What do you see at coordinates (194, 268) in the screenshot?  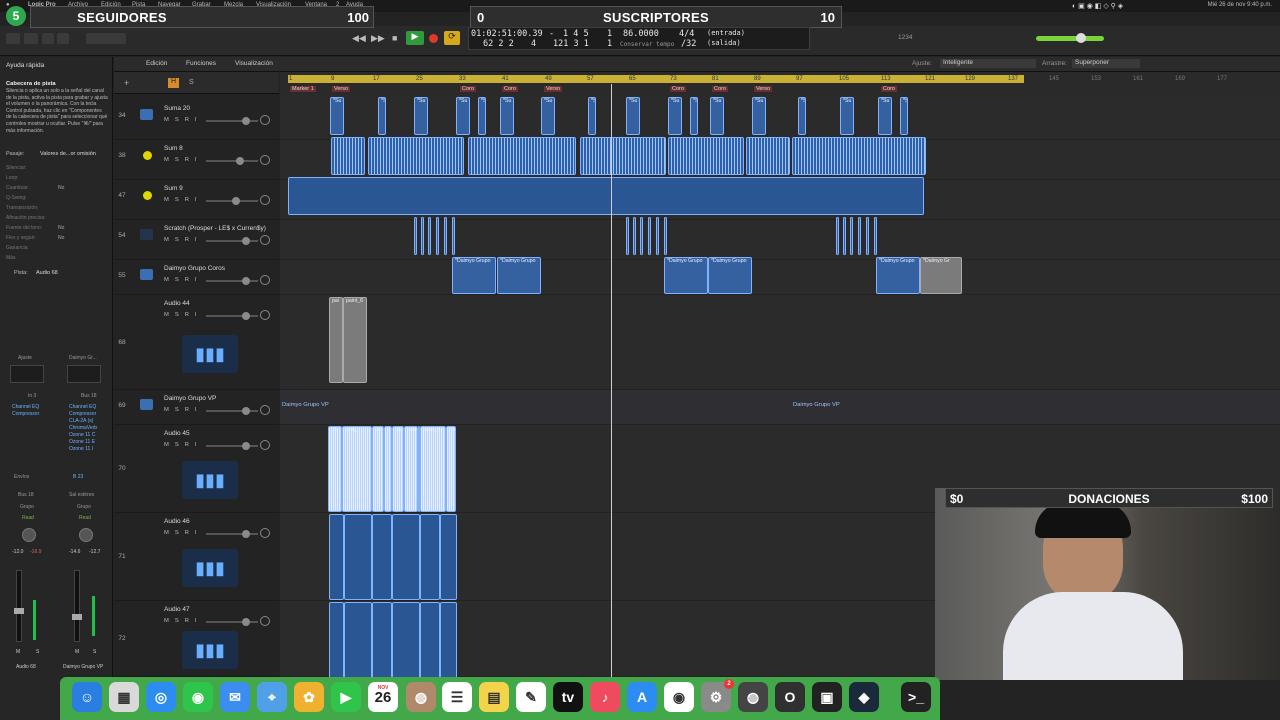 I see `track-name: Daimyo Grupo Coros` at bounding box center [194, 268].